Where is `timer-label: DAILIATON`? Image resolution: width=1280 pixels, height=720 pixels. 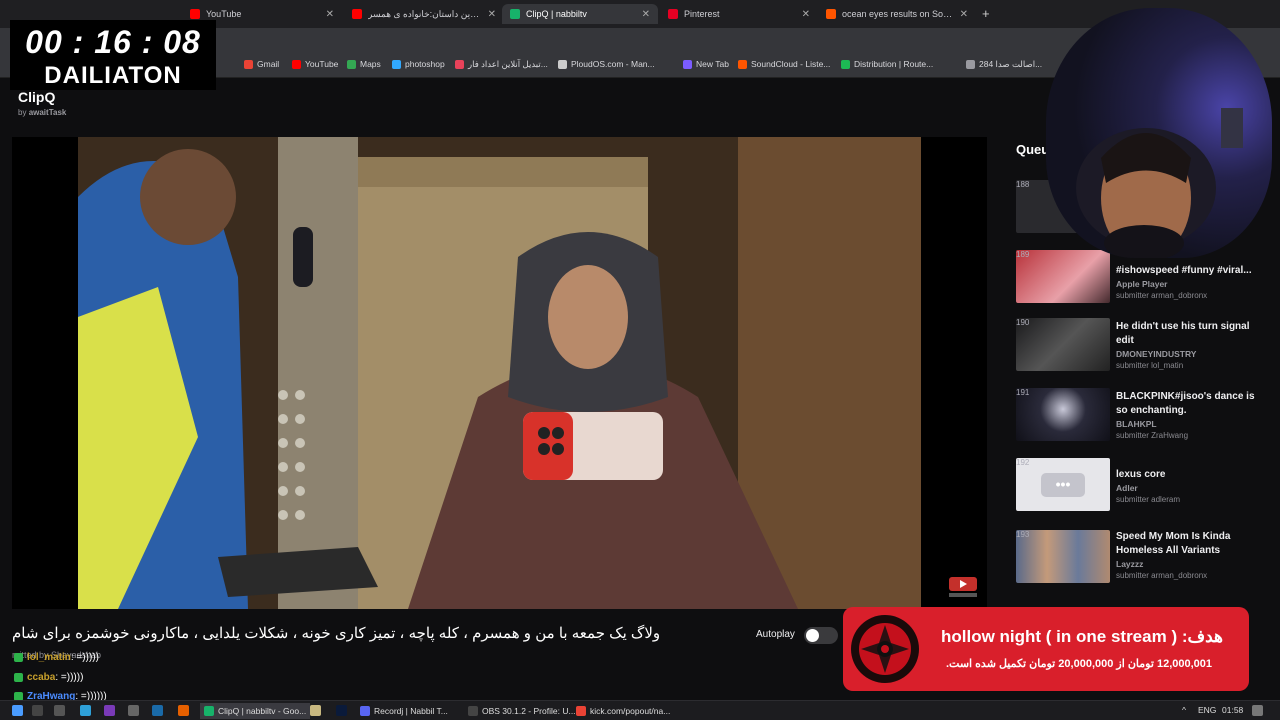
timer-label: DAILIATON is located at coordinates (113, 75).